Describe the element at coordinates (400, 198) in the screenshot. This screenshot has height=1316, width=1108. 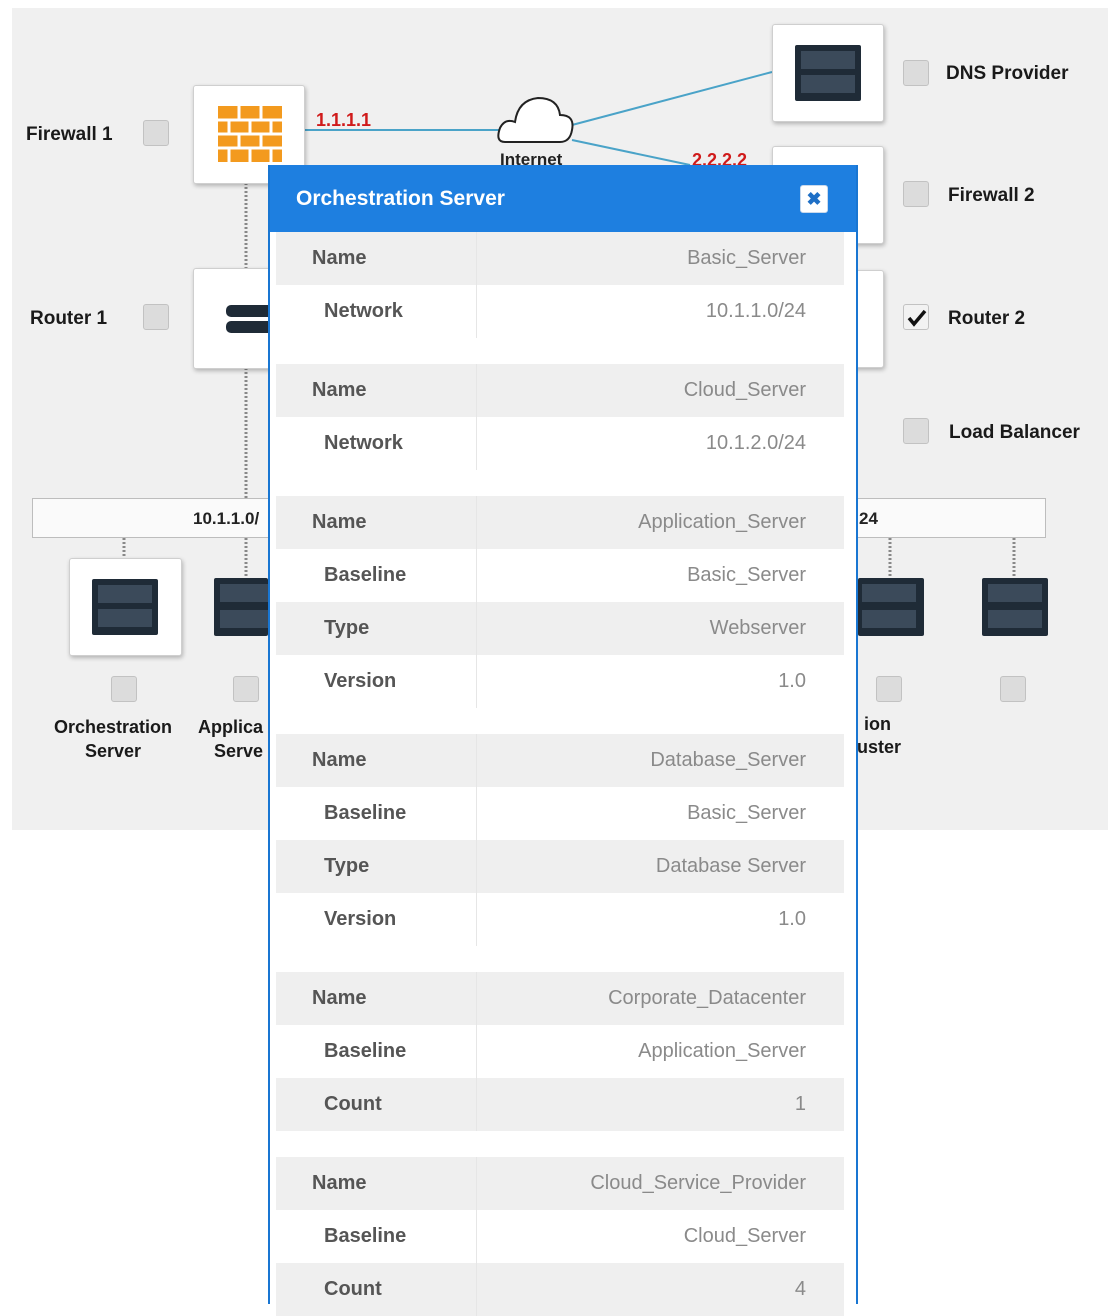
I see `dialog-title: Orchestration Server` at that location.